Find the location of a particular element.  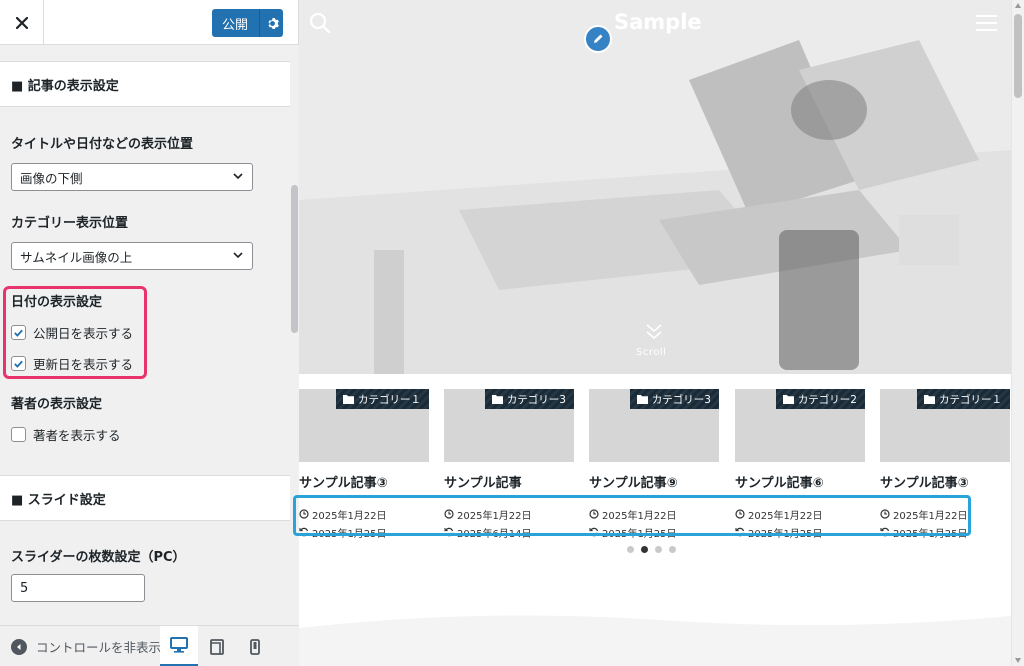

desktop-preview-button is located at coordinates (179, 646).